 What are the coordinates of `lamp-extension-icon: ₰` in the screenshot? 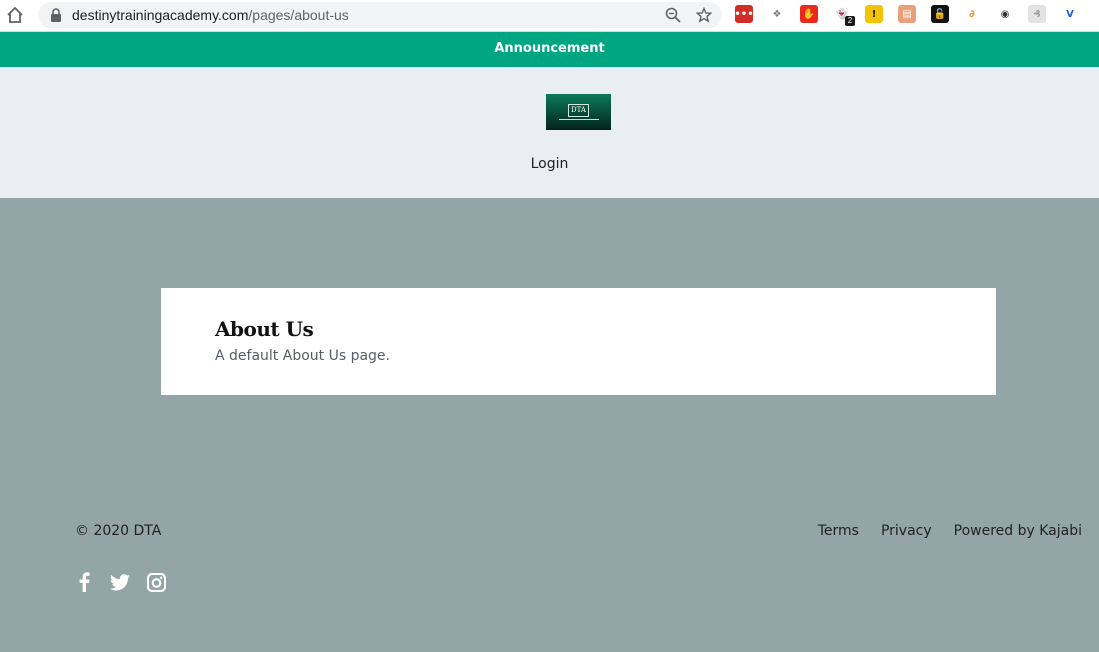 It's located at (1037, 14).